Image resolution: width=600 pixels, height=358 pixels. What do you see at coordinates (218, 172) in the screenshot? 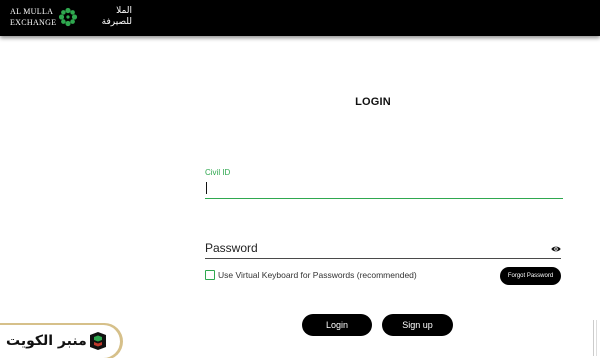
I see `civil-id-label: Civil ID` at bounding box center [218, 172].